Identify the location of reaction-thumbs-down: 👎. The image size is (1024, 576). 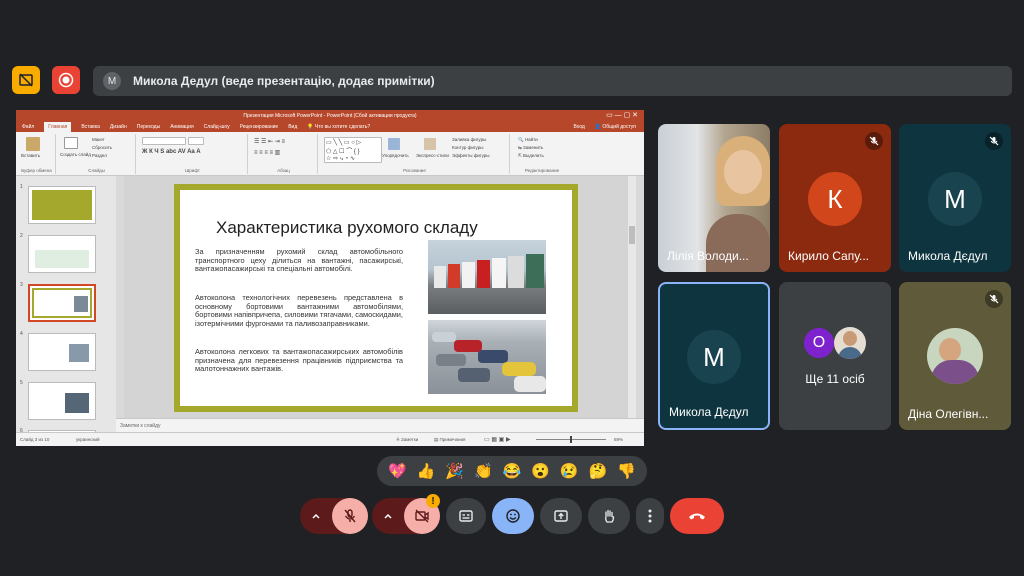
(627, 471).